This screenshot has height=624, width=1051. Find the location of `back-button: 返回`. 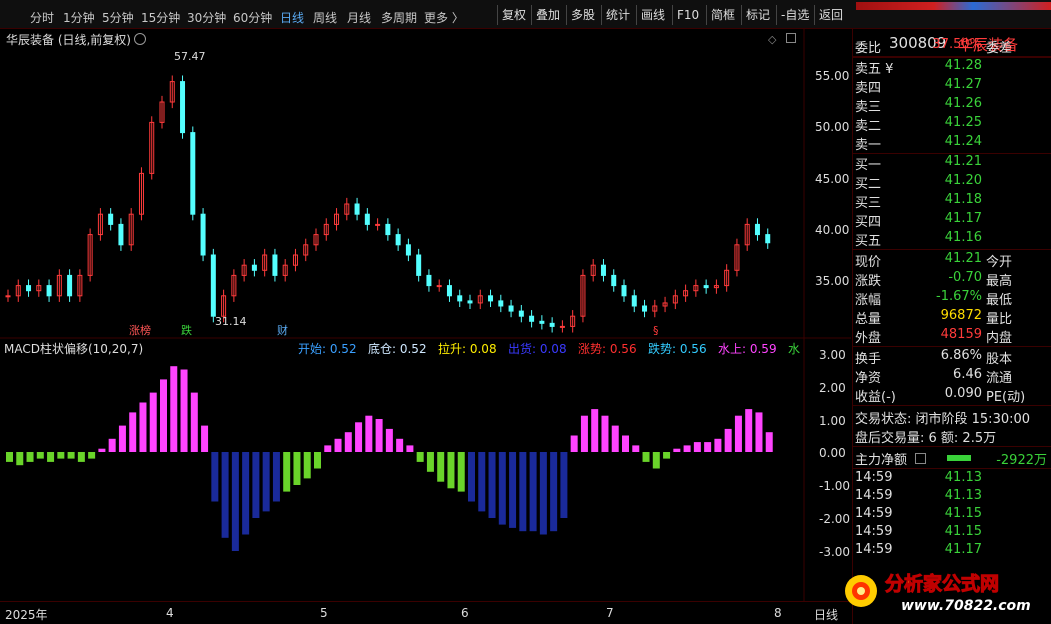

back-button: 返回 is located at coordinates (830, 15).